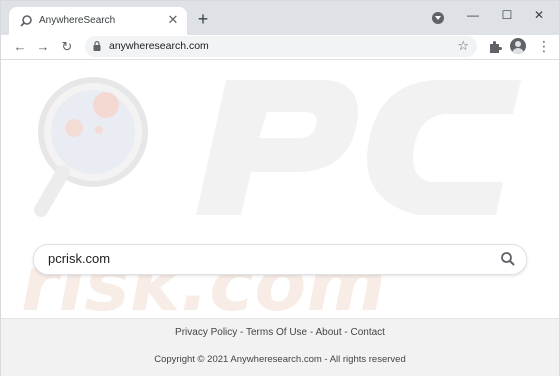 The height and width of the screenshot is (376, 560). Describe the element at coordinates (518, 46) in the screenshot. I see `profile-avatar-icon` at that location.